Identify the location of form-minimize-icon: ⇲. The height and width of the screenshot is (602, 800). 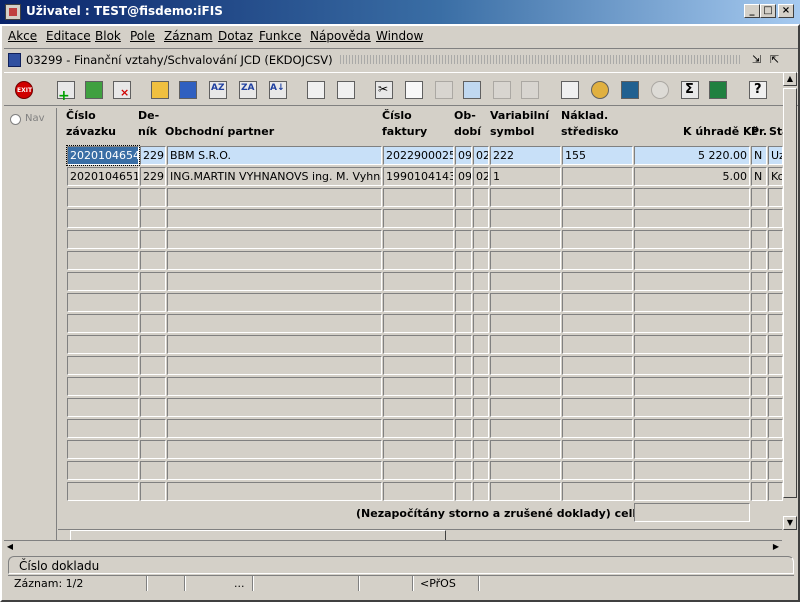
(756, 59).